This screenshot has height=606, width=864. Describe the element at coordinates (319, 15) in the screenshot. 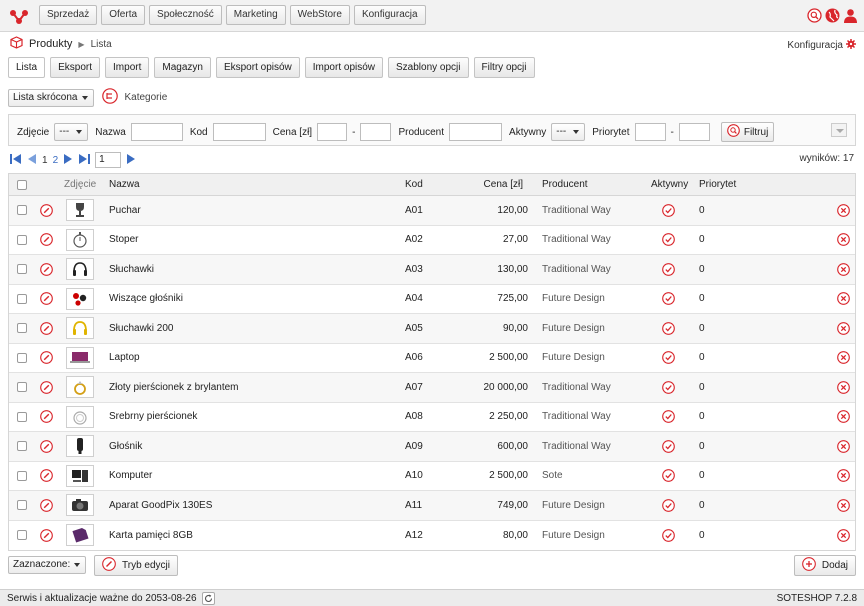

I see `menu-webstore: WebStore` at that location.